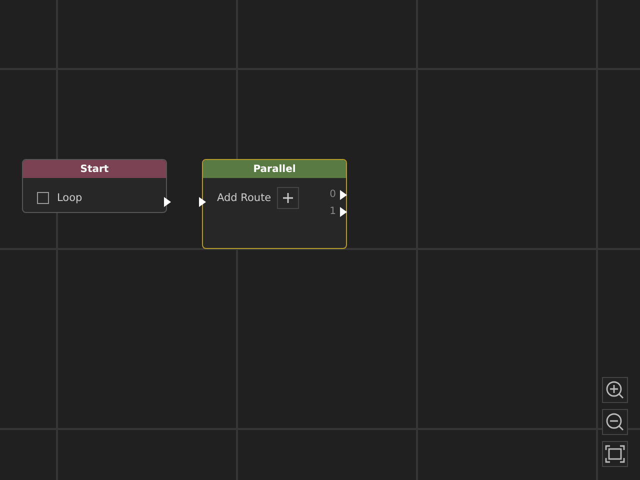  What do you see at coordinates (94, 169) in the screenshot?
I see `node-title: Start` at bounding box center [94, 169].